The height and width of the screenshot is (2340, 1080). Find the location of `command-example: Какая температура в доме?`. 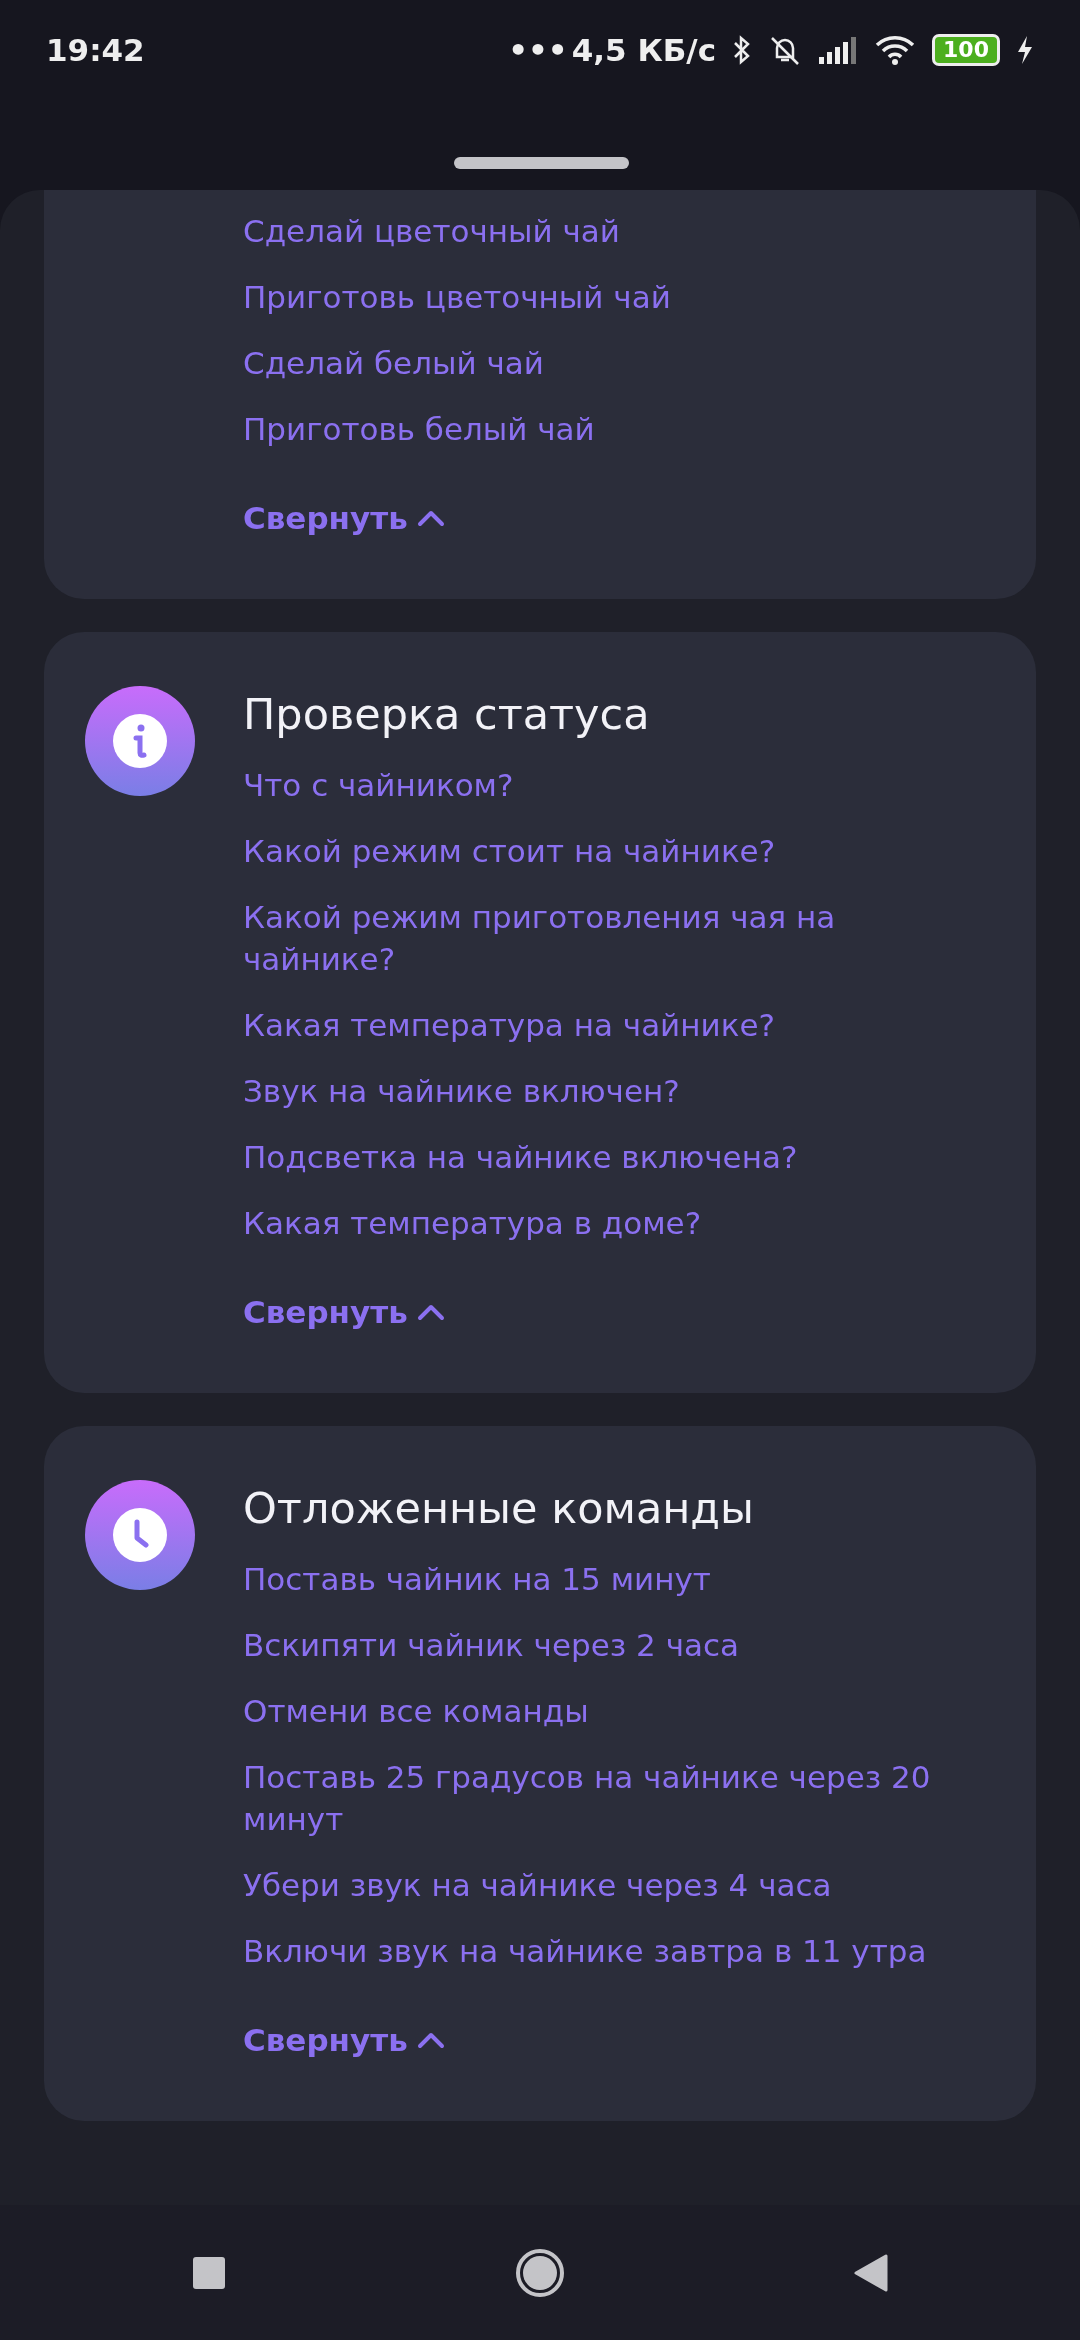

command-example: Какая температура в доме? is located at coordinates (473, 1223).